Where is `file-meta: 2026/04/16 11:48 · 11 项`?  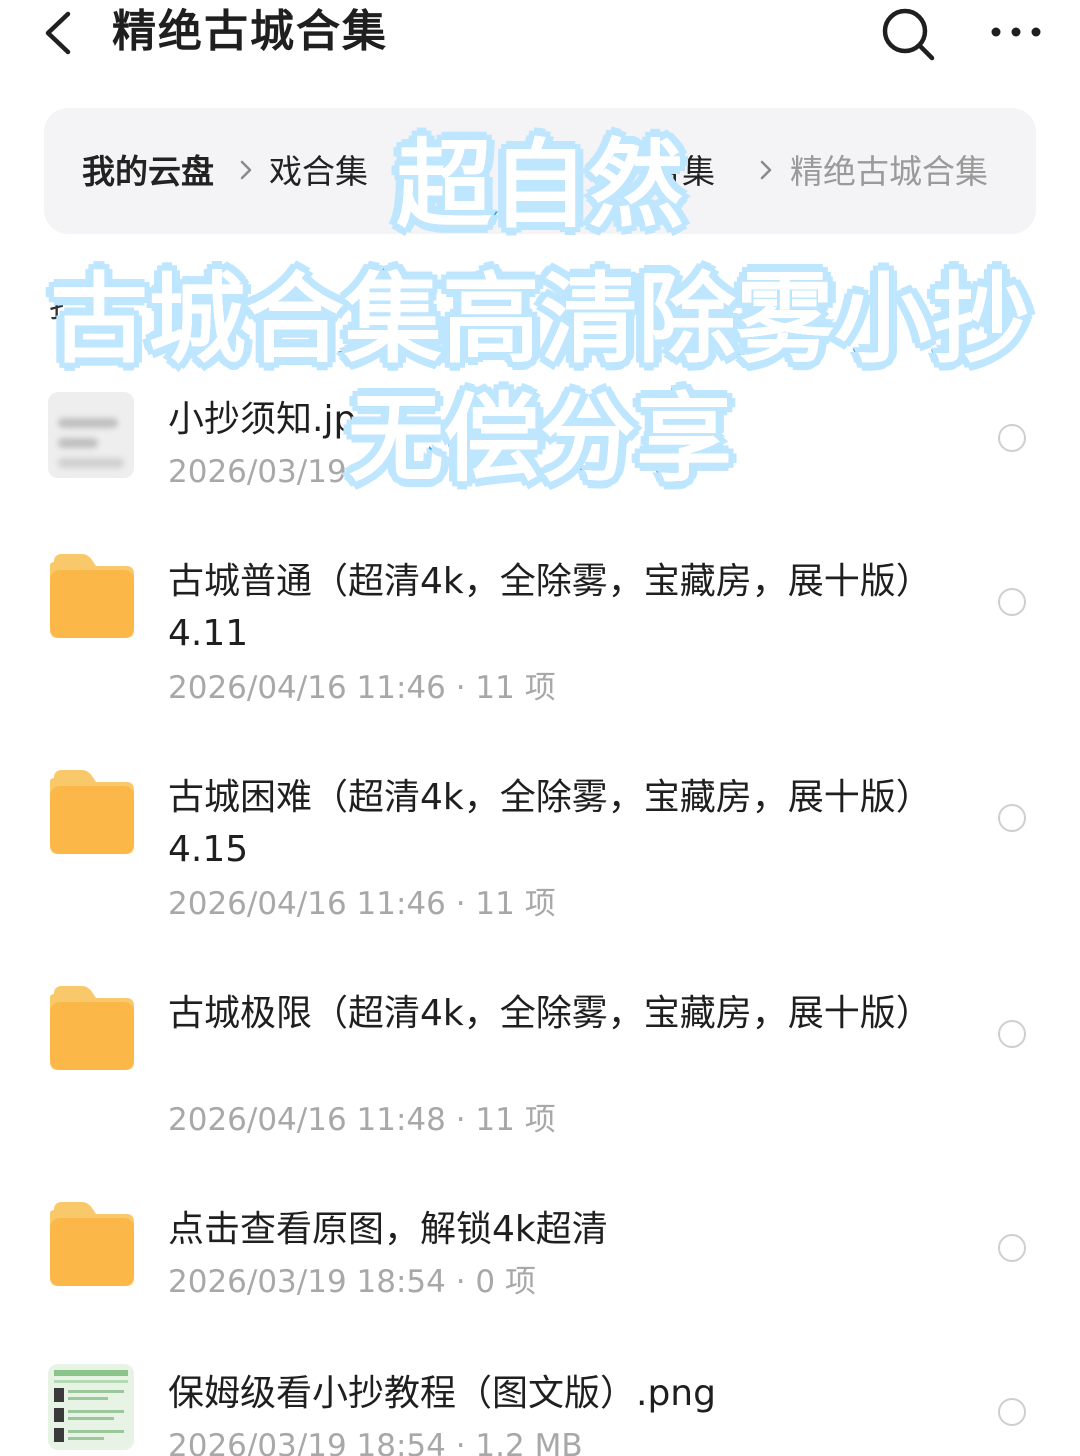
file-meta: 2026/04/16 11:48 · 11 项 is located at coordinates (362, 1120).